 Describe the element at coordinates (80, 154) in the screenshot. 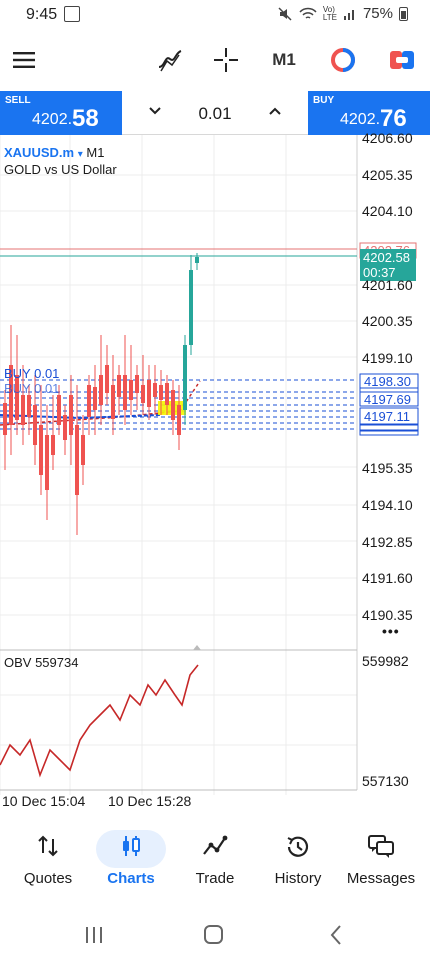

I see `symbol-dropdown-icon: ▾` at that location.